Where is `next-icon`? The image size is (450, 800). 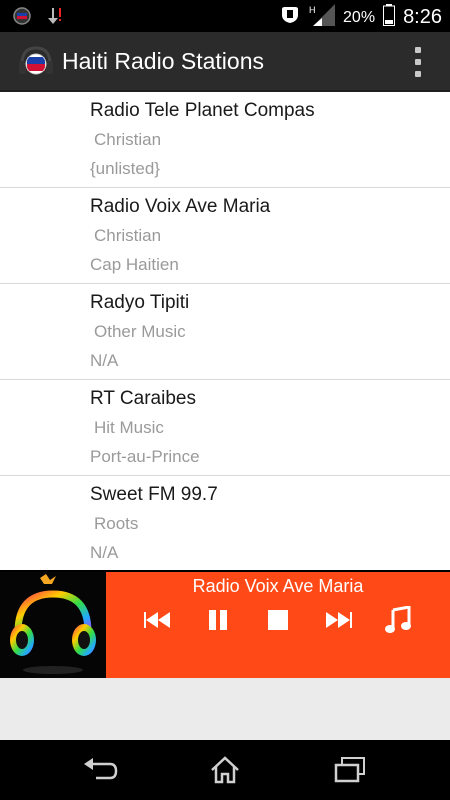 next-icon is located at coordinates (338, 620).